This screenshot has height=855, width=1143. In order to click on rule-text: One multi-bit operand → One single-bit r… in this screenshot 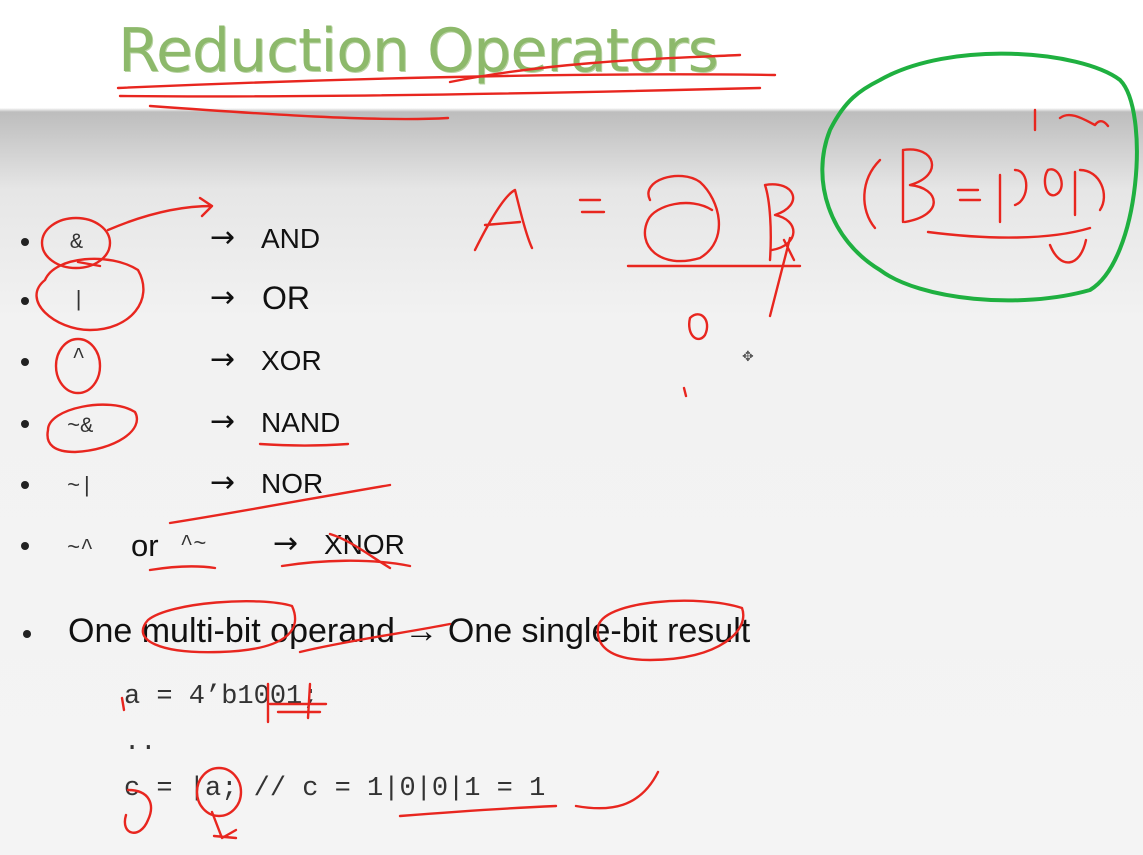, I will do `click(409, 631)`.